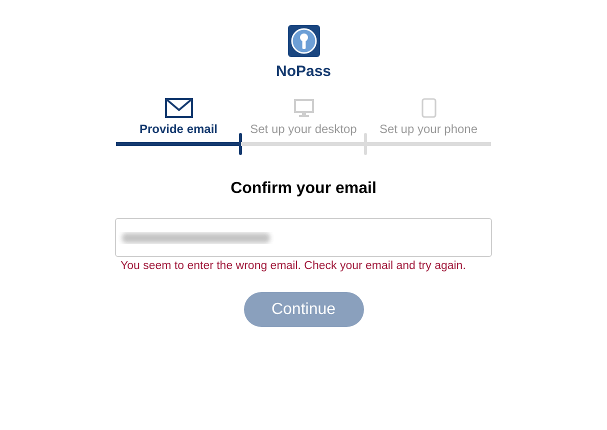 This screenshot has width=607, height=430. Describe the element at coordinates (178, 127) in the screenshot. I see `step-tab: Provide email` at that location.